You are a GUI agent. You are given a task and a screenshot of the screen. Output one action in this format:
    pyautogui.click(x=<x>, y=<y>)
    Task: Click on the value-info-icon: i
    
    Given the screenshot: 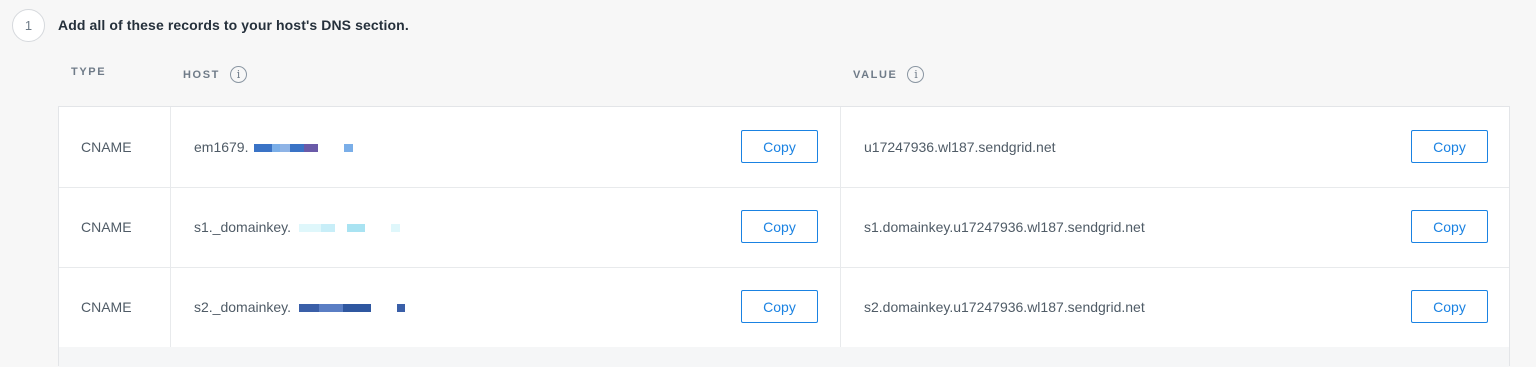 What is the action you would take?
    pyautogui.click(x=916, y=74)
    